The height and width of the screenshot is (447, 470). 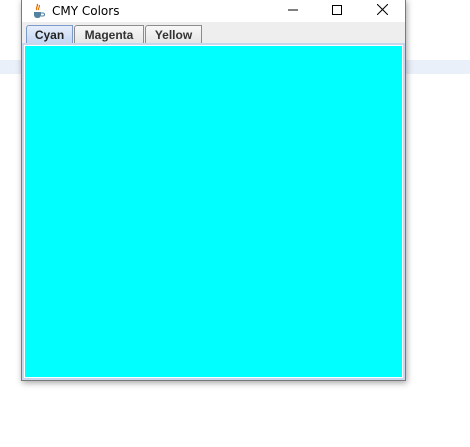 I want to click on minimize-icon, so click(x=293, y=11).